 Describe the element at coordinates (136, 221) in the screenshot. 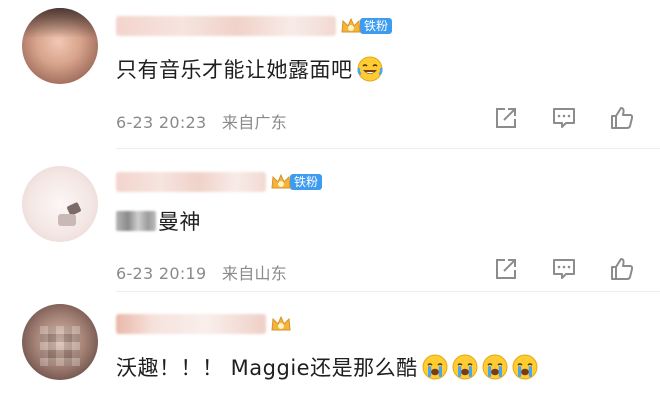

I see `redacted-text` at that location.